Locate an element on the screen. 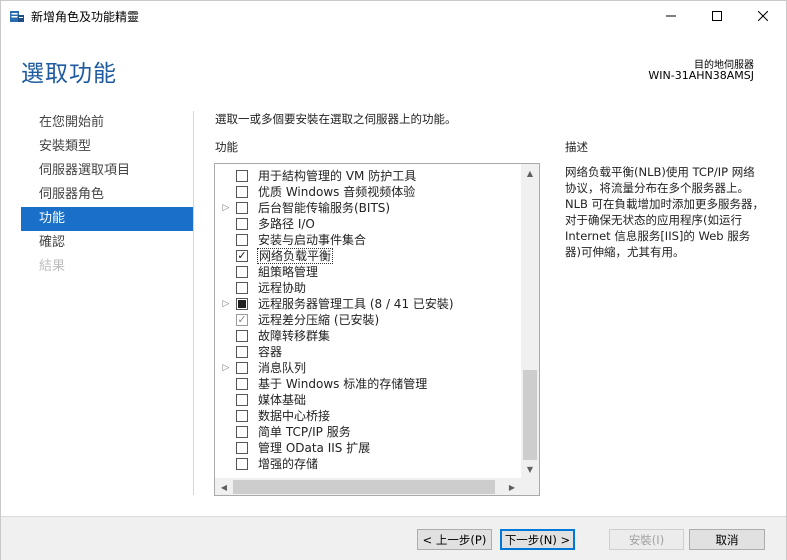 The height and width of the screenshot is (560, 787). feature-label: 消息队列 is located at coordinates (282, 368).